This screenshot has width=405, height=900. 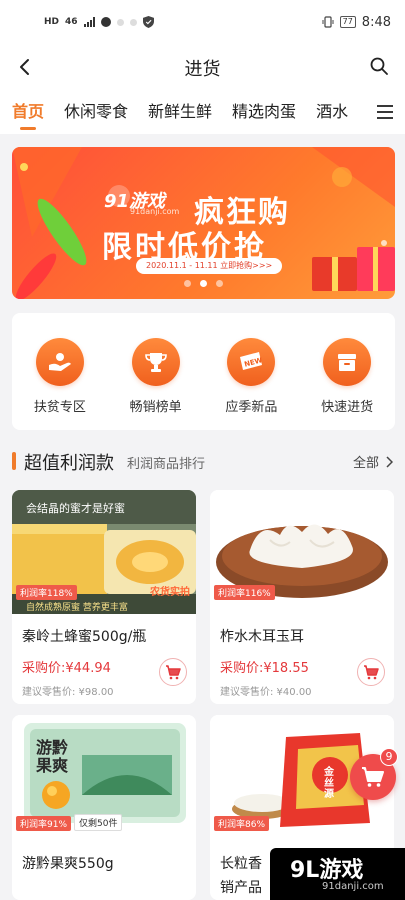 I want to click on image-caption-mid: 农货实拍, so click(x=170, y=592).